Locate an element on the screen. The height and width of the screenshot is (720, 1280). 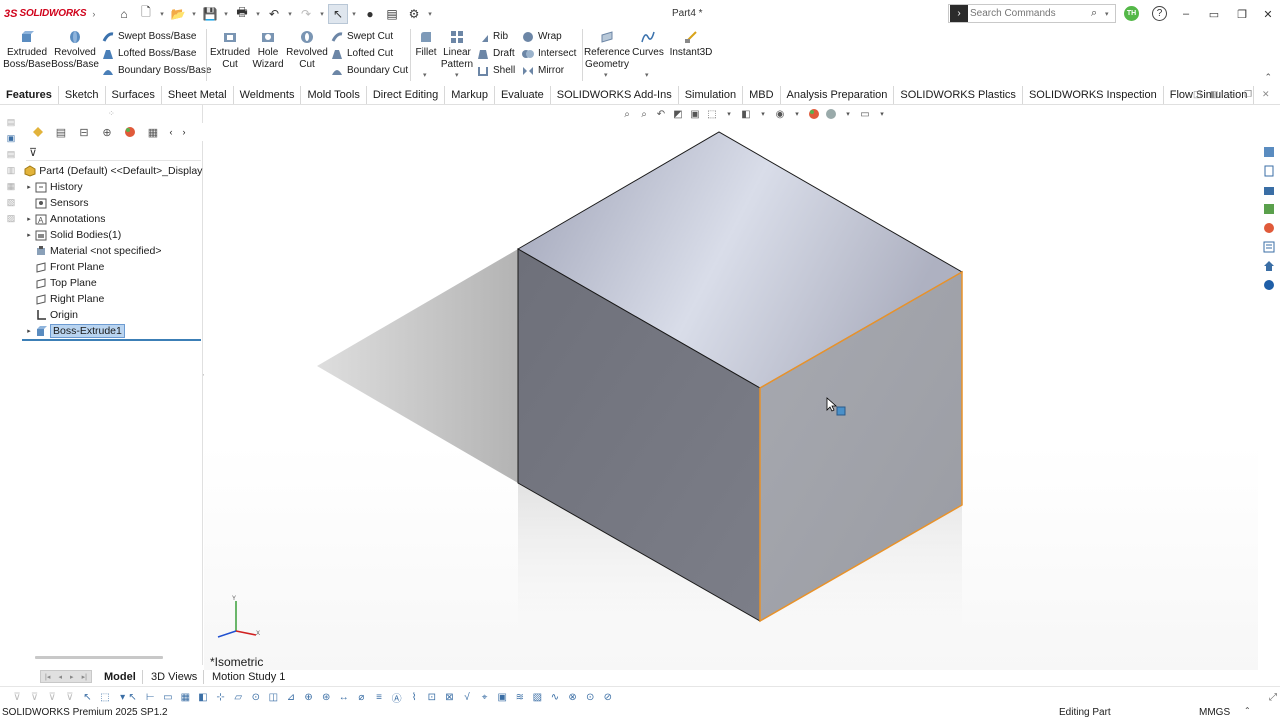
tree-item-history: ▸ History is located at coordinates (112, 187).